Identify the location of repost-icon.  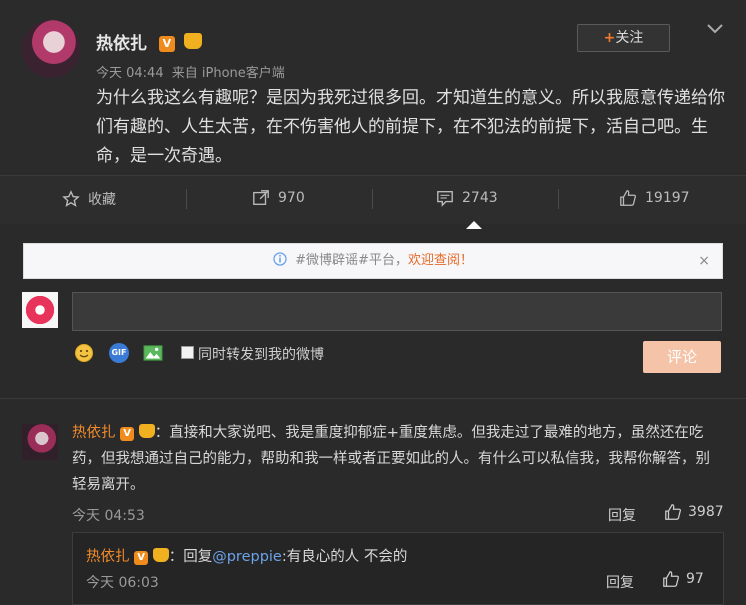
(261, 197).